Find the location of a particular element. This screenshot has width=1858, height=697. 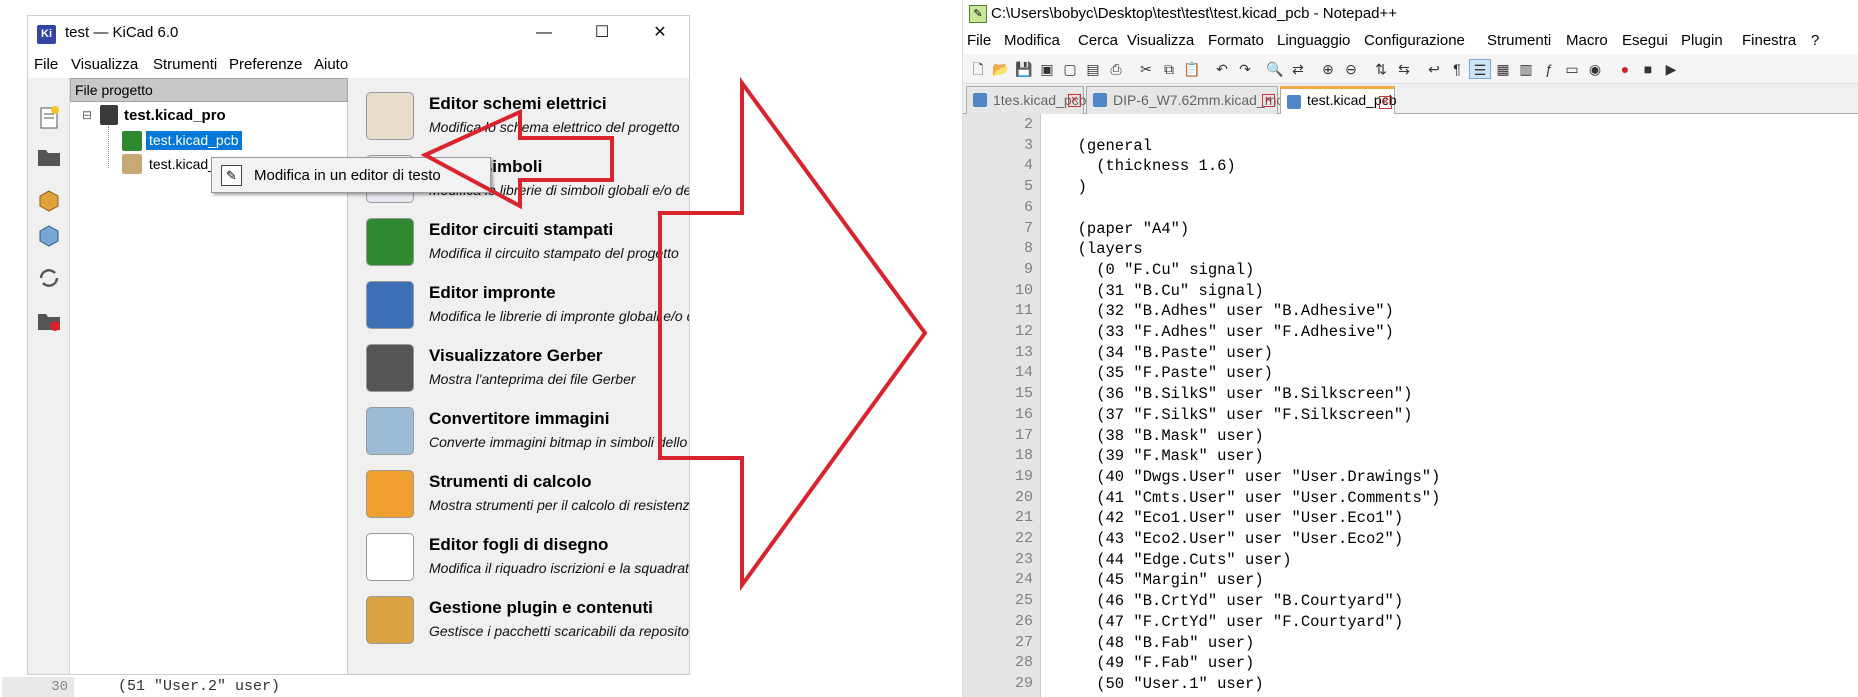

npp-menu-help: ? is located at coordinates (1815, 41).